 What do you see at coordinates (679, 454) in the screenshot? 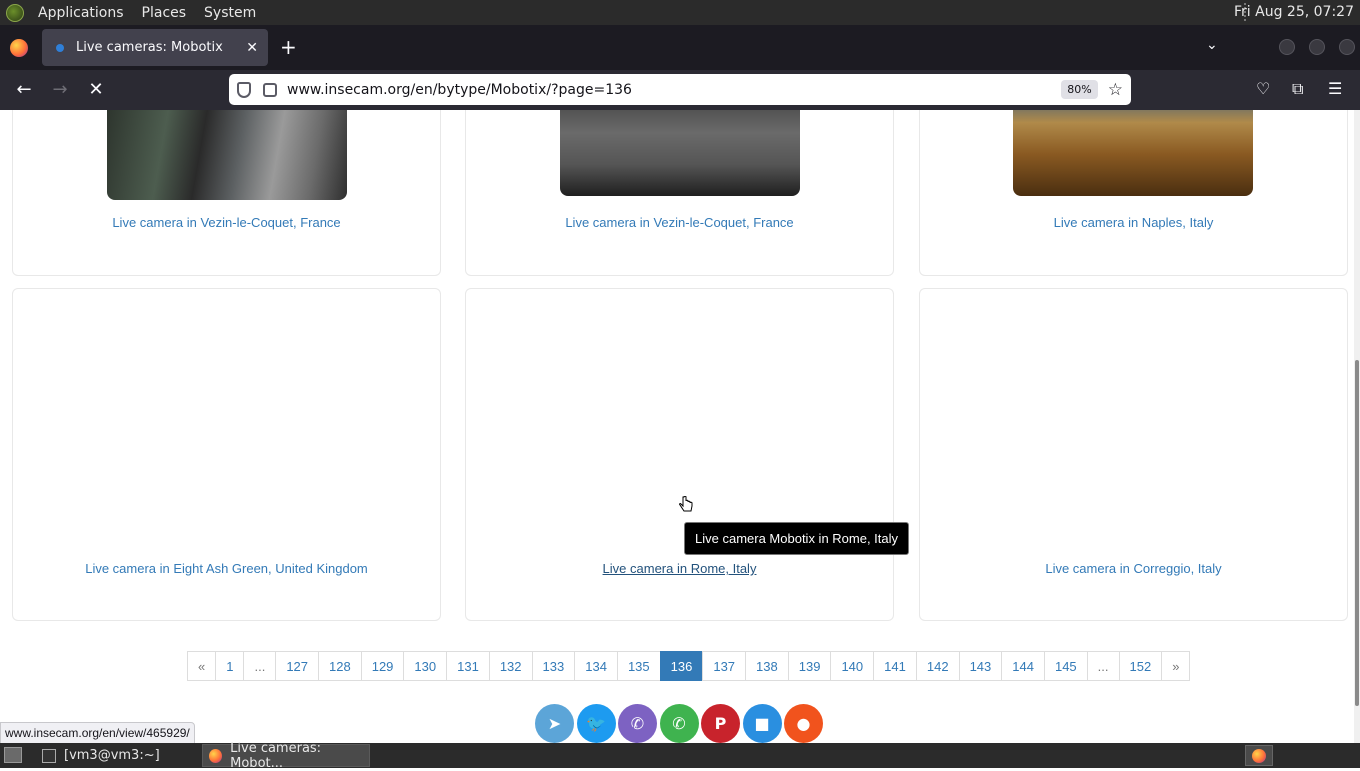
I see `camera-card: Live camera in Rome, Italy` at bounding box center [679, 454].